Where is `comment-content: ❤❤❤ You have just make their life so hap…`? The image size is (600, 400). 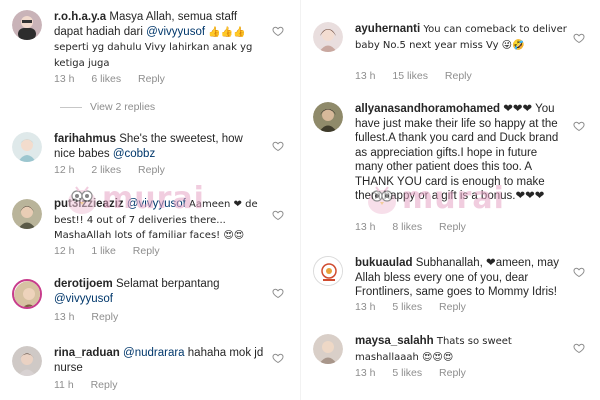 comment-content: ❤❤❤ You have just make their life so hap… is located at coordinates (457, 152).